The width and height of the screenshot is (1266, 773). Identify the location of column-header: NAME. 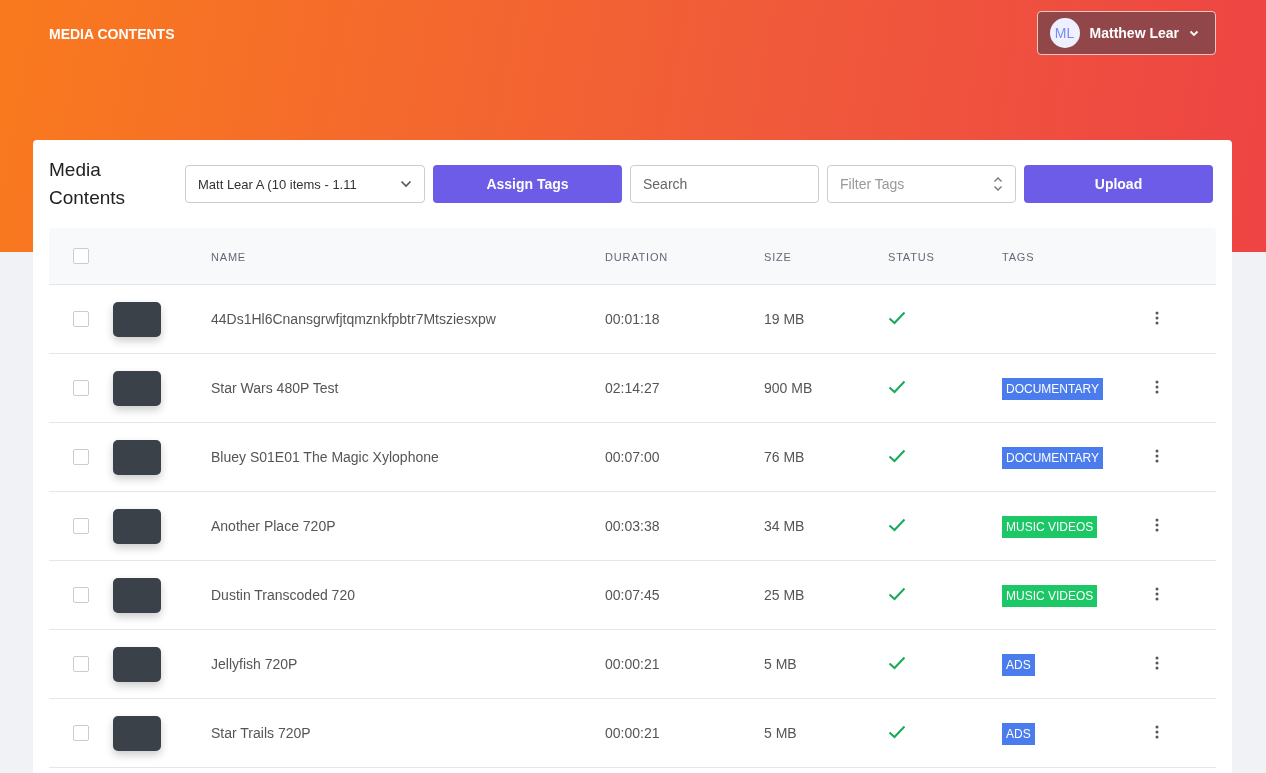
(228, 257).